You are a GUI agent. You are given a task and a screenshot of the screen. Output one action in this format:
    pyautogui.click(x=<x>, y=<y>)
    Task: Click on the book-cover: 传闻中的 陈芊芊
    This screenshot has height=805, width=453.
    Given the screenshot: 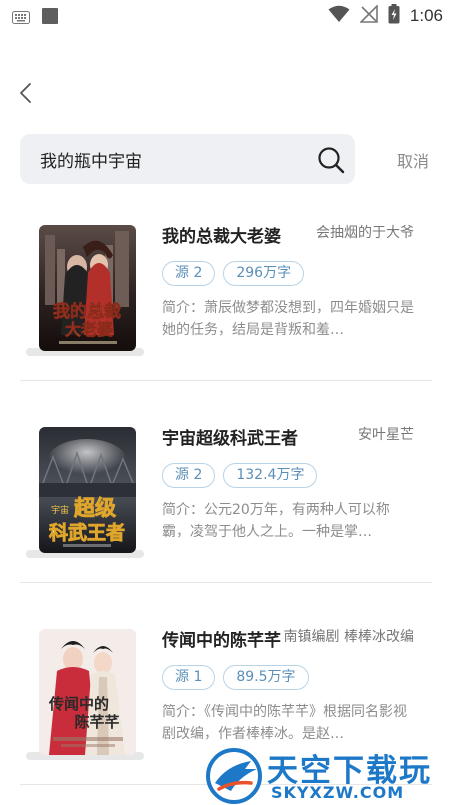 What is the action you would take?
    pyautogui.click(x=87, y=692)
    